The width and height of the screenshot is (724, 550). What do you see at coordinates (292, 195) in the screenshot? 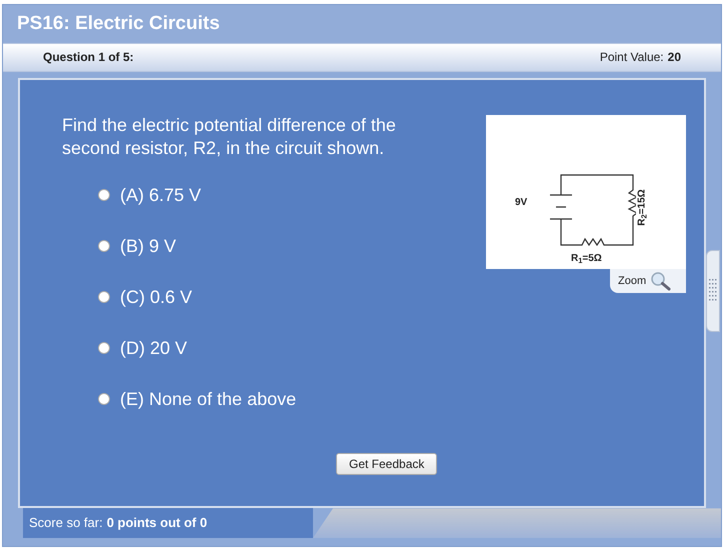
I see `answer-option: (A) 6.75 V` at bounding box center [292, 195].